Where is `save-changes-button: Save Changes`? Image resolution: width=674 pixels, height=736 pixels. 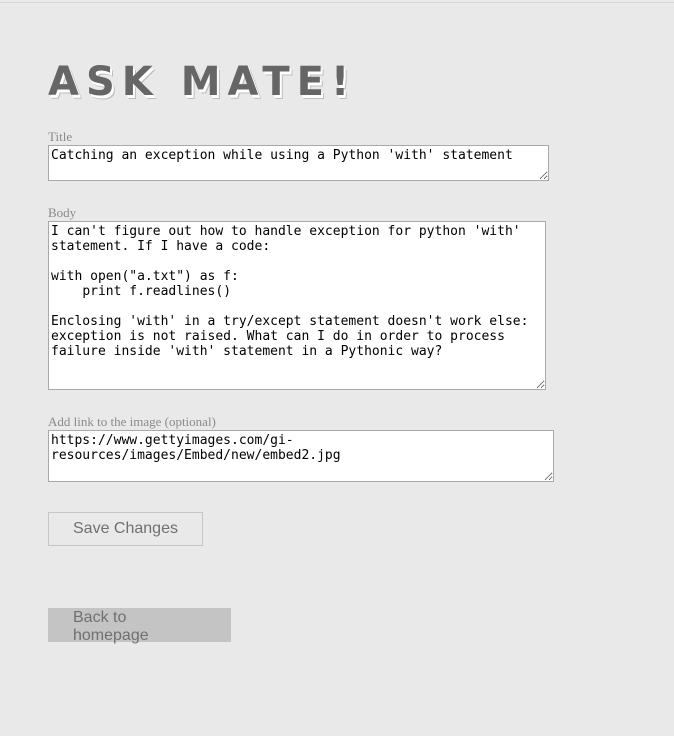 save-changes-button: Save Changes is located at coordinates (125, 529).